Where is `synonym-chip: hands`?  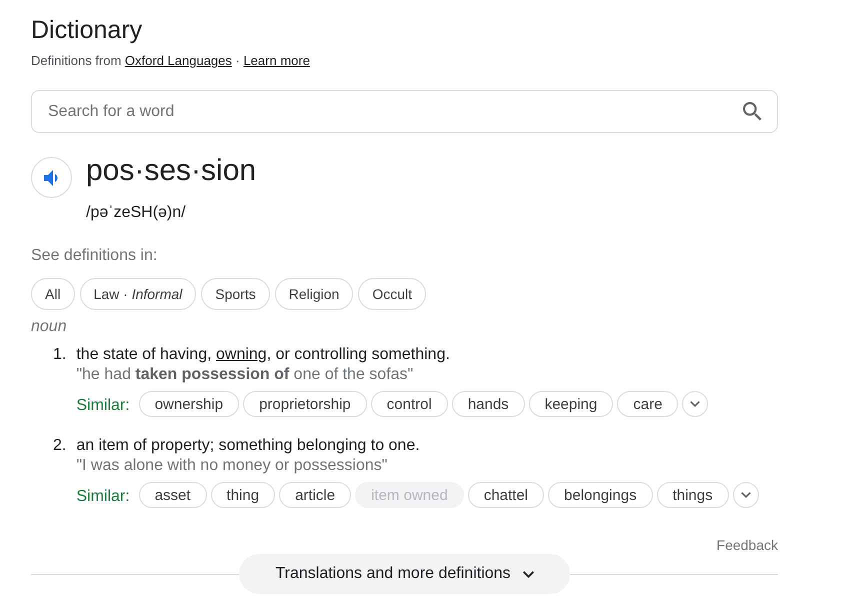 synonym-chip: hands is located at coordinates (488, 404).